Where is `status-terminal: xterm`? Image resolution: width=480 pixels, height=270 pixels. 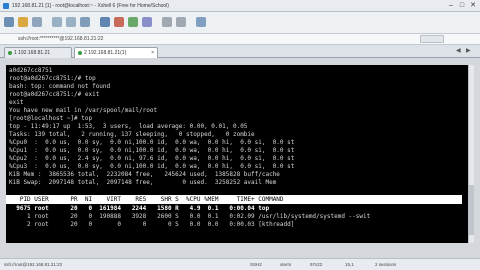
status-terminal: xterm is located at coordinates (286, 264).